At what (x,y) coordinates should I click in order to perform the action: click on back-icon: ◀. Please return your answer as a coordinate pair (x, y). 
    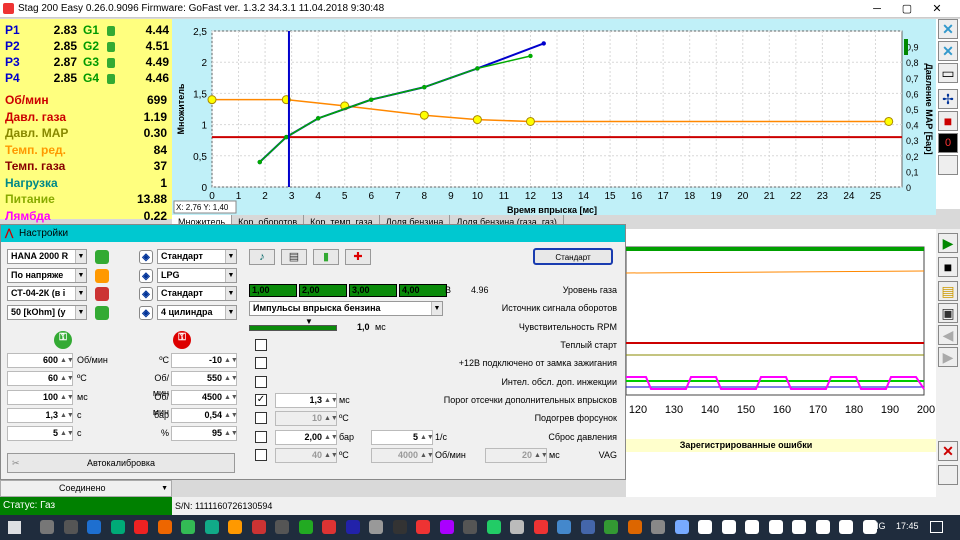
    Looking at the image, I should click on (948, 335).